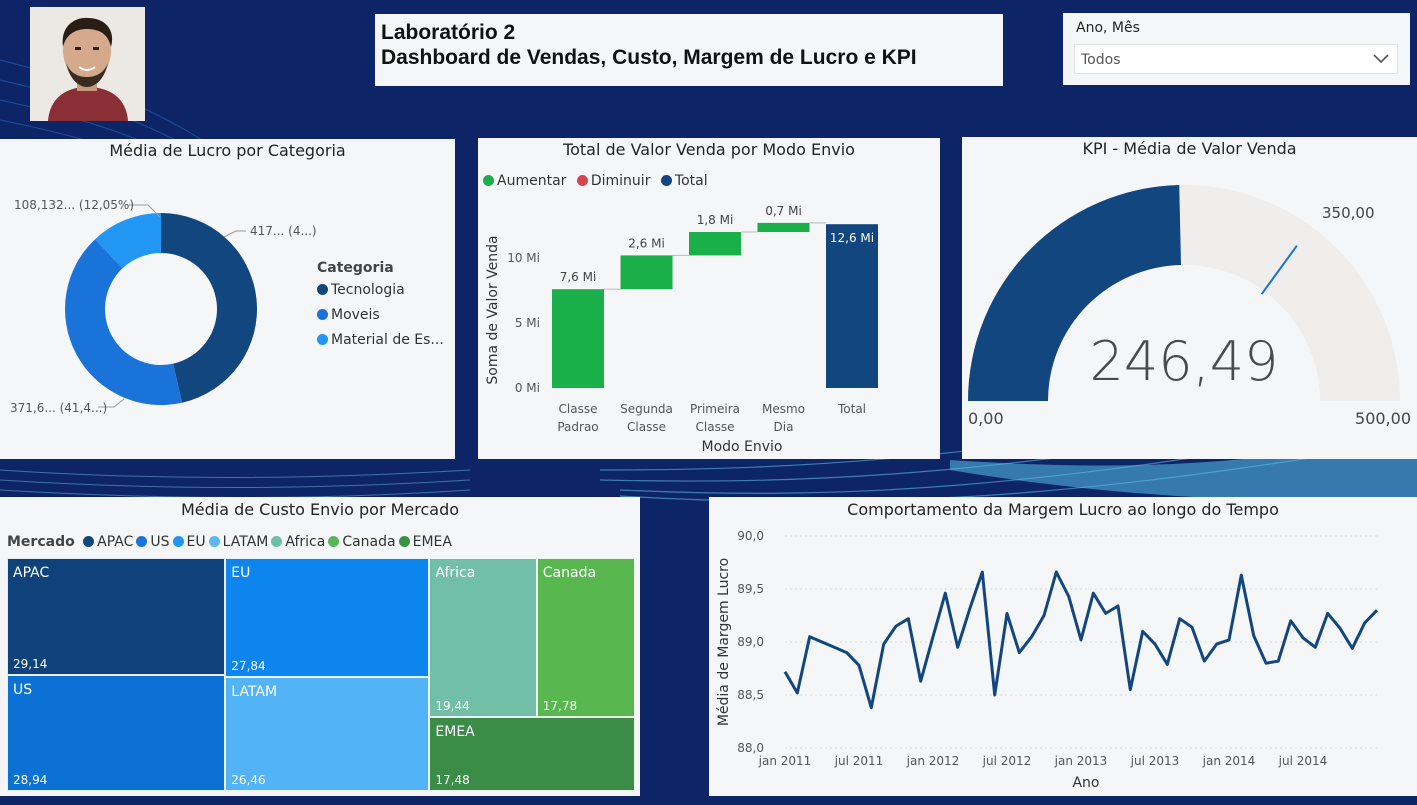 The image size is (1417, 805). I want to click on chevron-down-icon, so click(1381, 59).